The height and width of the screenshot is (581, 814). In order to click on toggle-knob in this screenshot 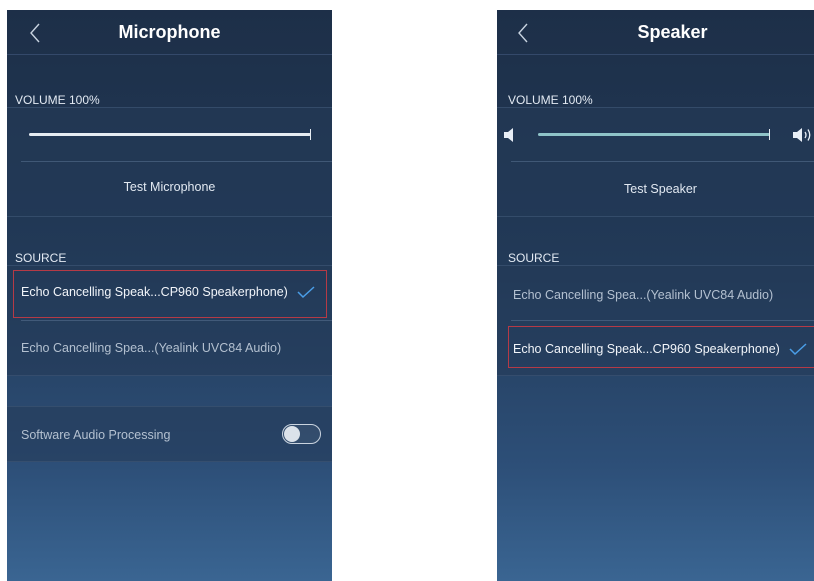, I will do `click(292, 434)`.